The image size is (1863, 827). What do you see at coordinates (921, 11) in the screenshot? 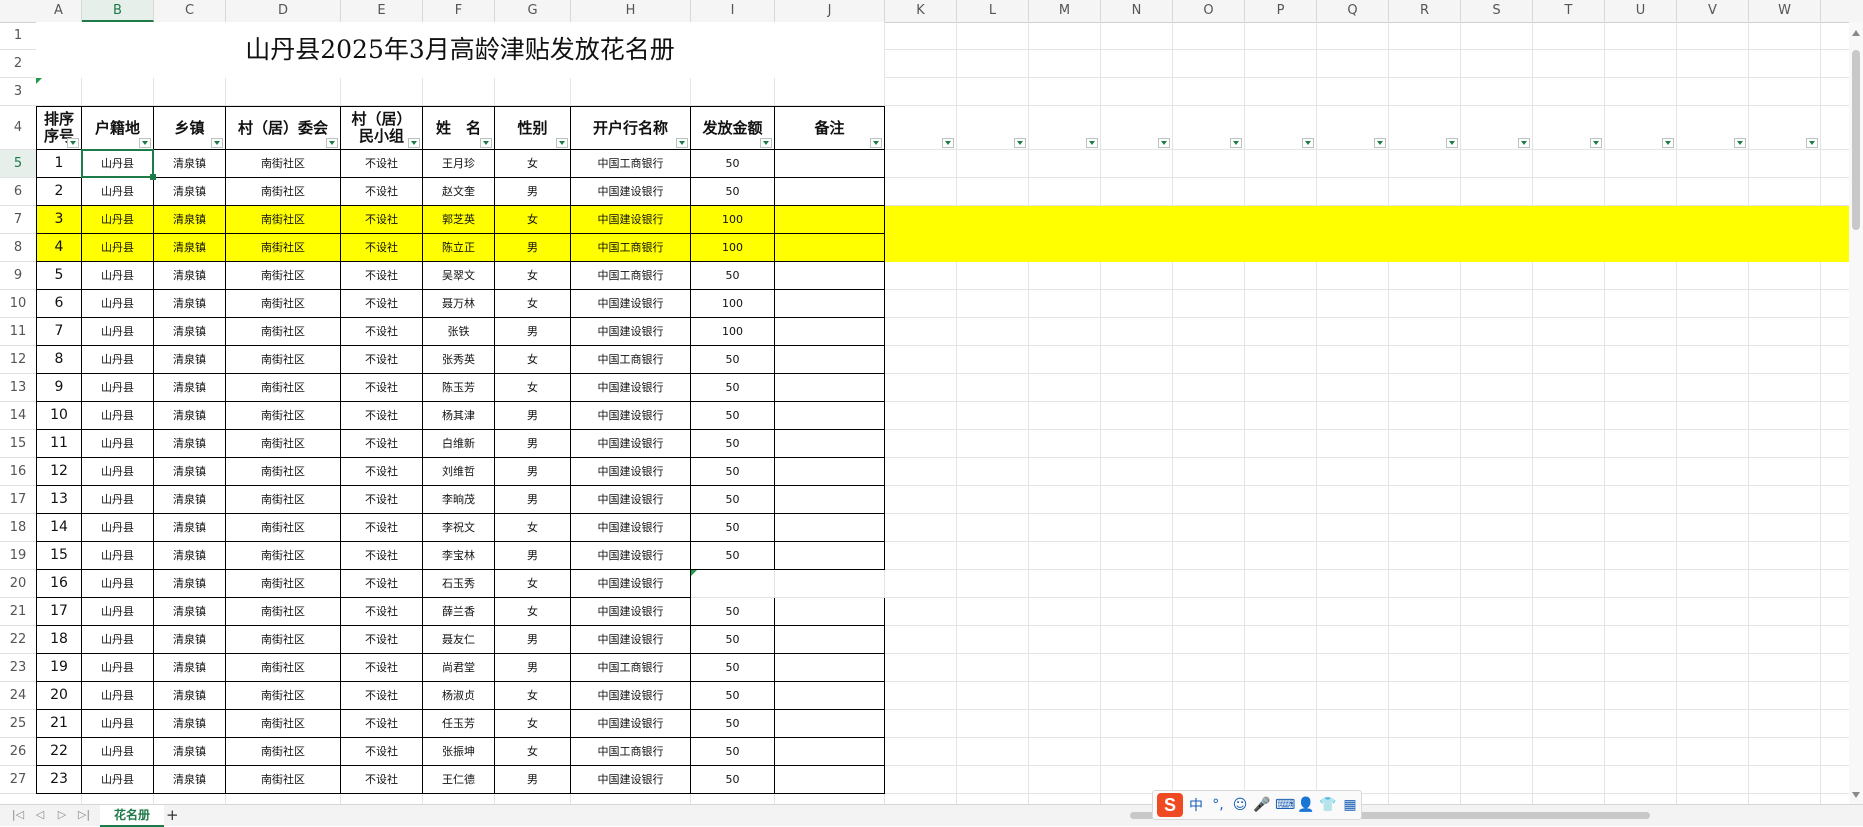
I see `column-header-k: K` at bounding box center [921, 11].